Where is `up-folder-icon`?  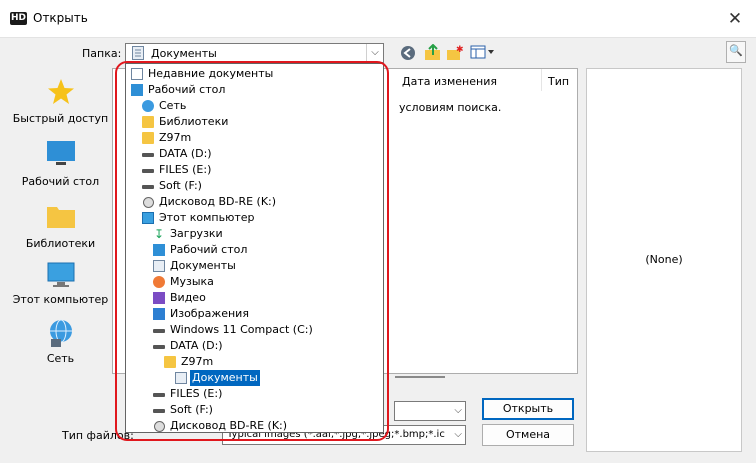 up-folder-icon is located at coordinates (433, 53).